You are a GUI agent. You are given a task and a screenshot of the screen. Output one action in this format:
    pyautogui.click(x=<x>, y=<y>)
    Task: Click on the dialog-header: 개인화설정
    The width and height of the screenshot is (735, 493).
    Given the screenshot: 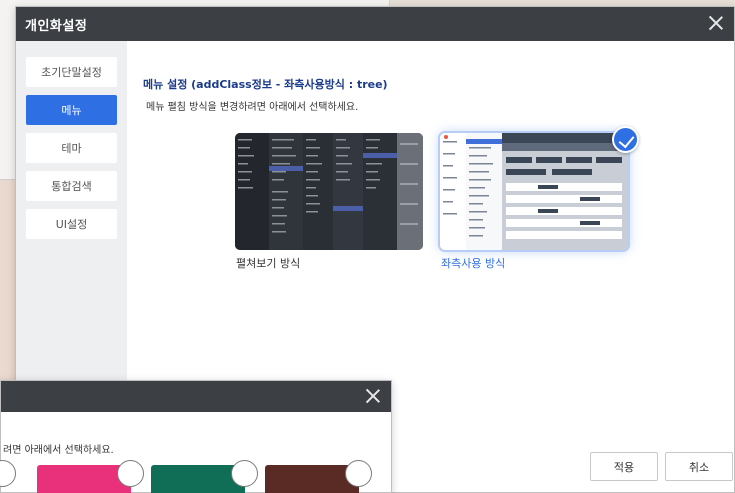 What is the action you would take?
    pyautogui.click(x=375, y=24)
    